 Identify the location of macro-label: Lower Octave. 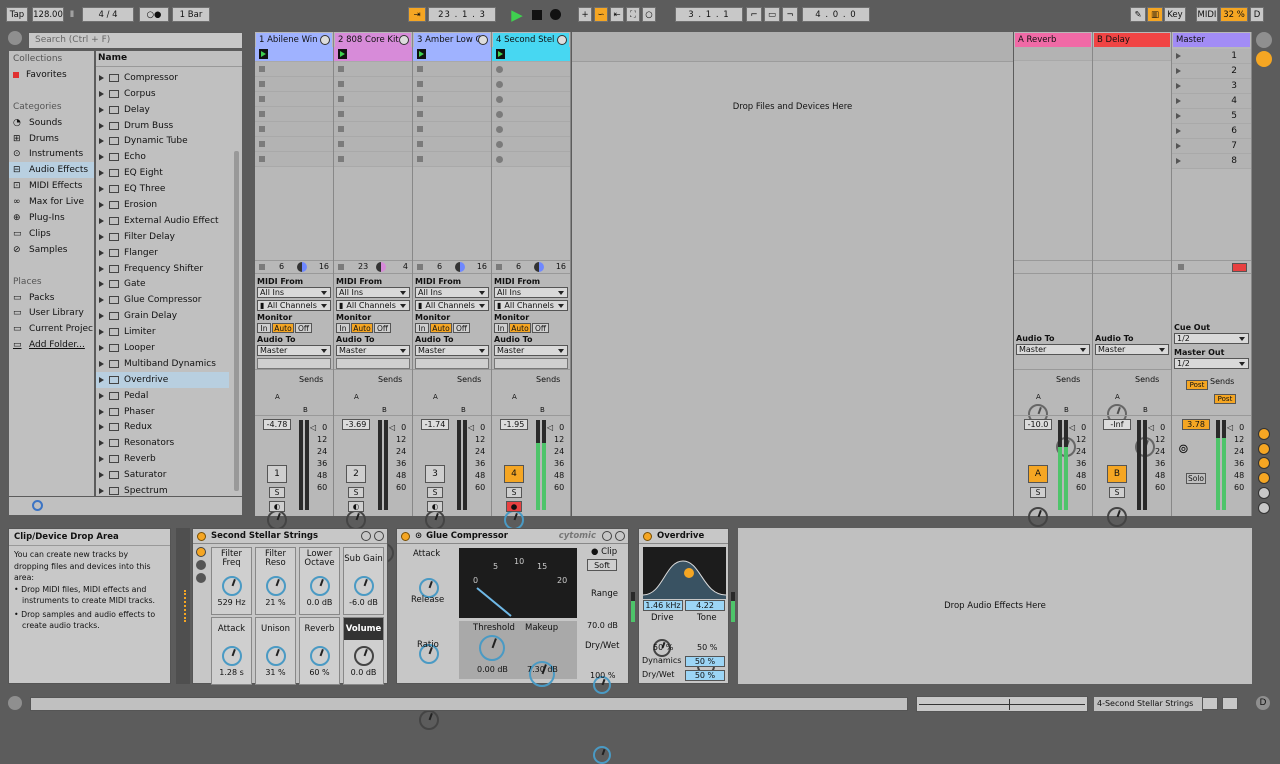
(319, 559).